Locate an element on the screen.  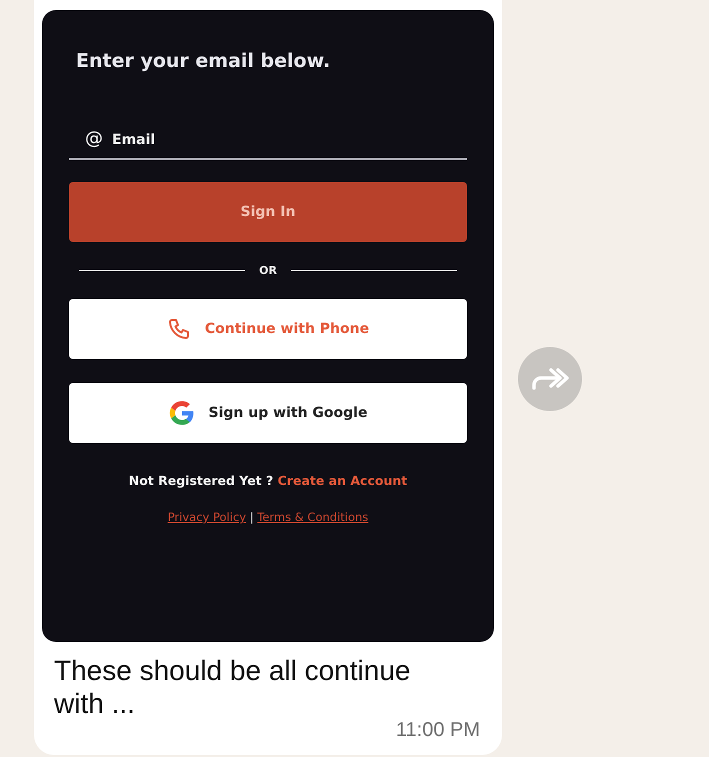
email-field: @ Email is located at coordinates (268, 146).